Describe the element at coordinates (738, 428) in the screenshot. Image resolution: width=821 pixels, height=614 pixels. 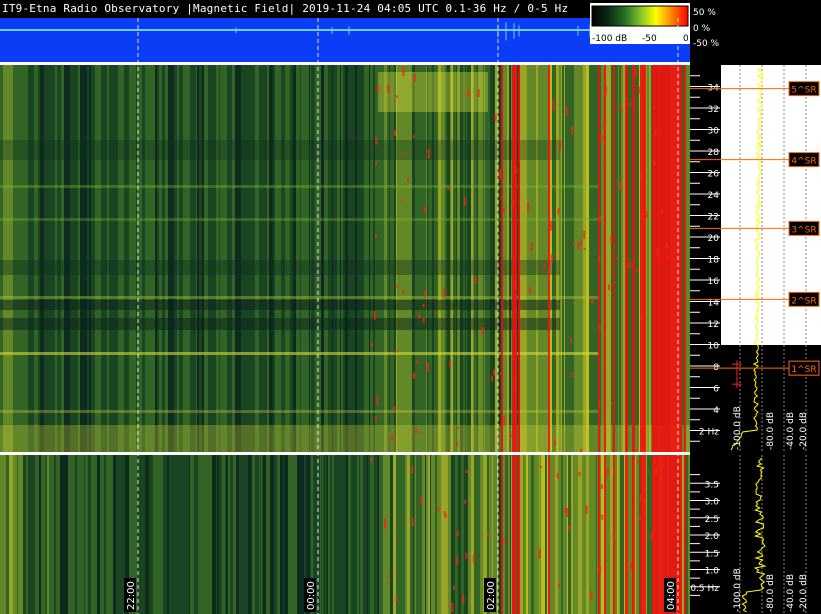
I see `db-axis-label: -100.0 dB` at that location.